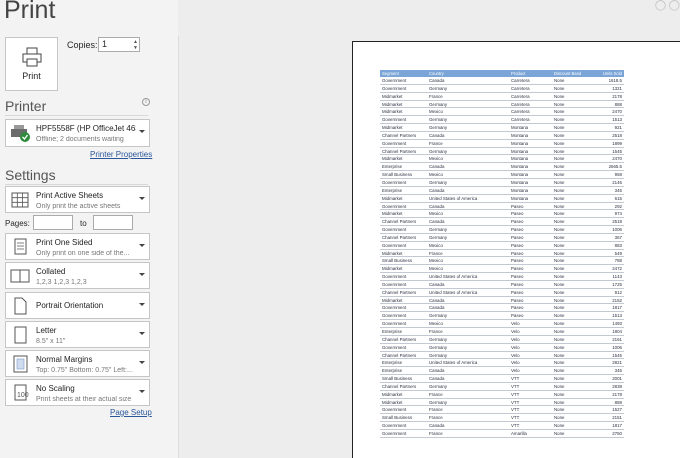 The image size is (680, 458). Describe the element at coordinates (617, 151) in the screenshot. I see `cell-units-sold: 1545` at that location.